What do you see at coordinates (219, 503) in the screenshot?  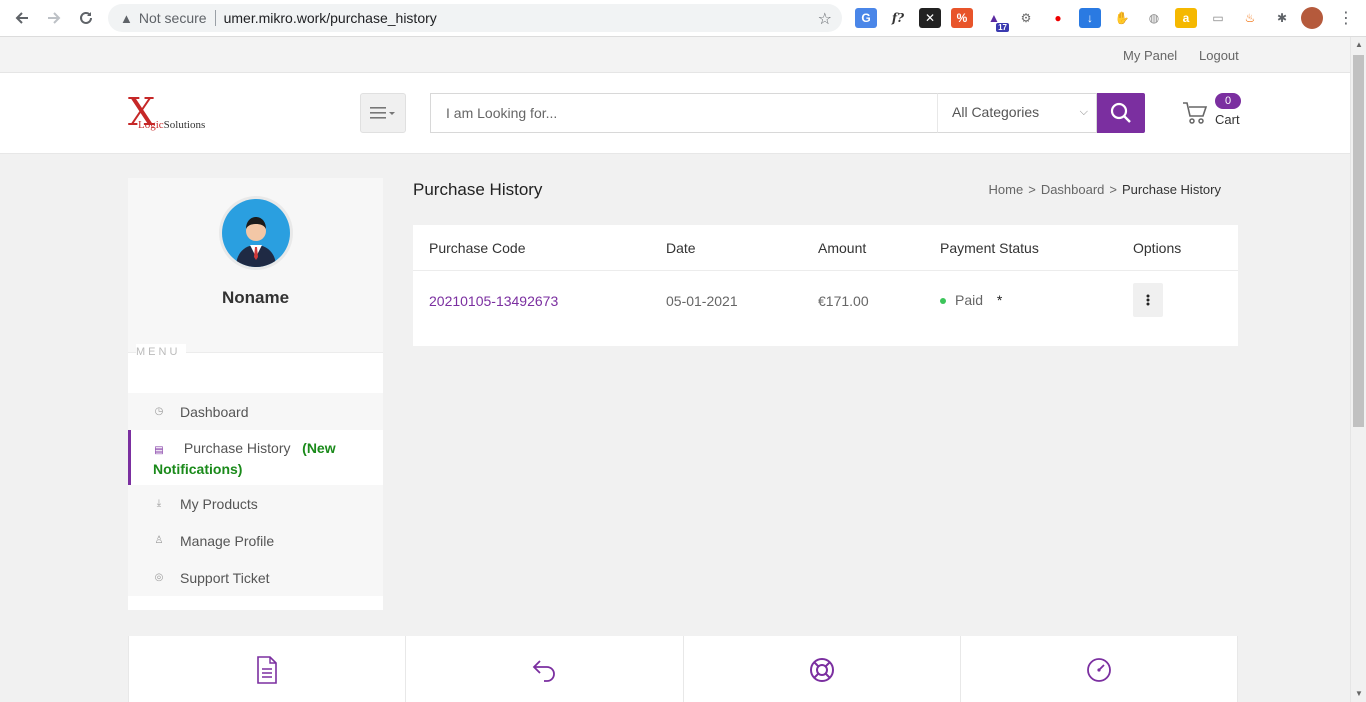 I see `sidebar-item-label: My Products` at bounding box center [219, 503].